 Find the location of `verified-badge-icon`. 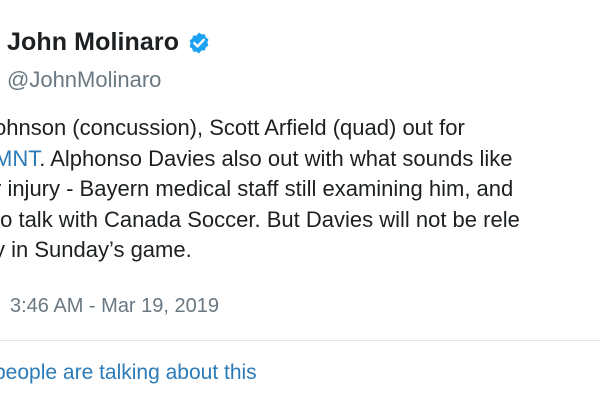

verified-badge-icon is located at coordinates (199, 43).